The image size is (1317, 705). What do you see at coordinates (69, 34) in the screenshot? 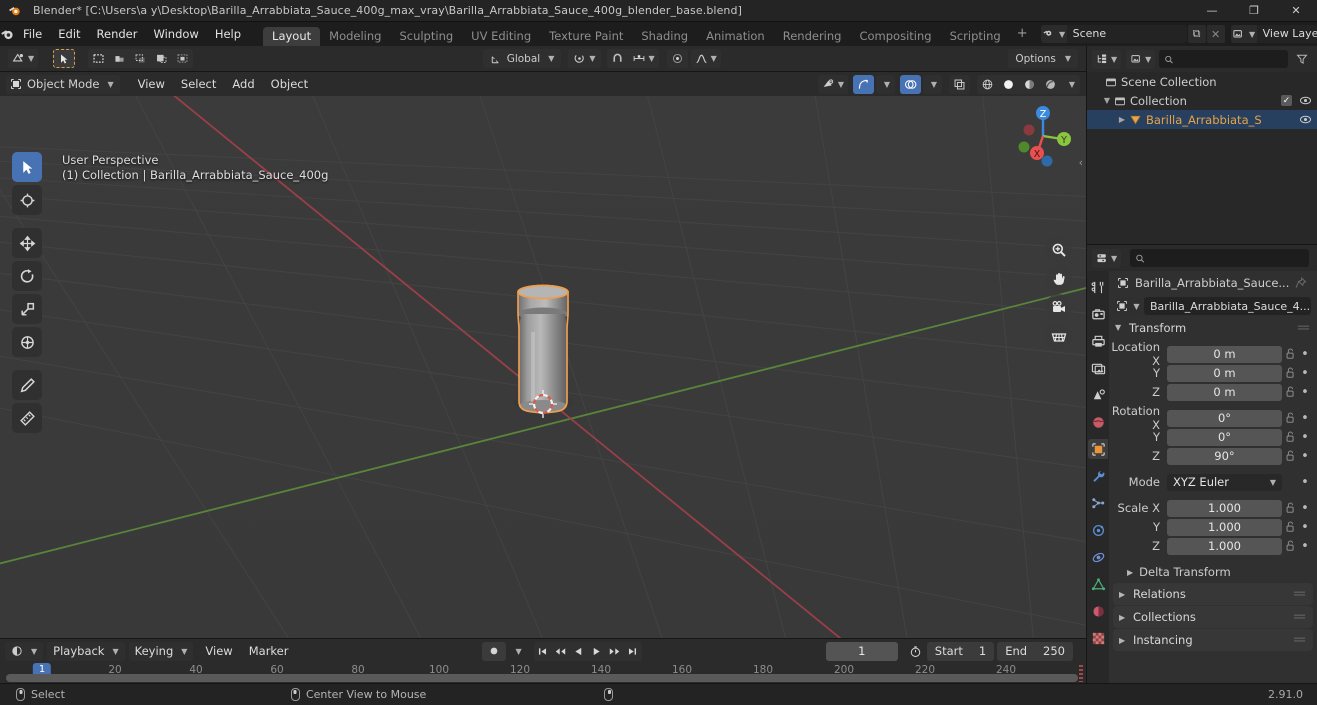
I see `menu-edit: Edit` at bounding box center [69, 34].